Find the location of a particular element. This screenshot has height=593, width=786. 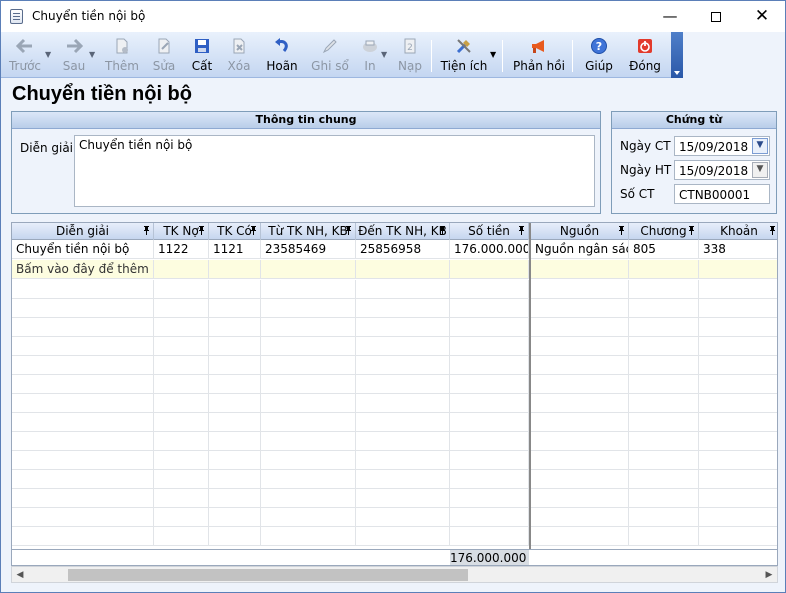

print-button: In is located at coordinates (370, 55).